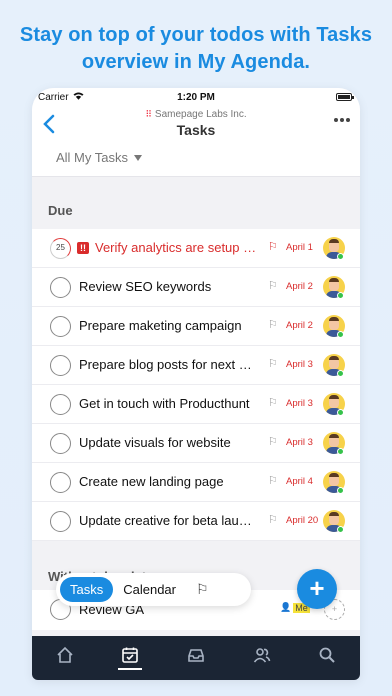 This screenshot has width=392, height=696. I want to click on task-name: Prepare blog posts for next week, so click(168, 364).